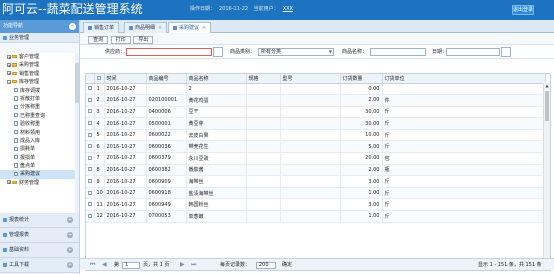 Image resolution: width=554 pixels, height=274 pixels. I want to click on table-row: 8 2016-10-27 0600382 番茄酱 2.00 瓶, so click(316, 170).